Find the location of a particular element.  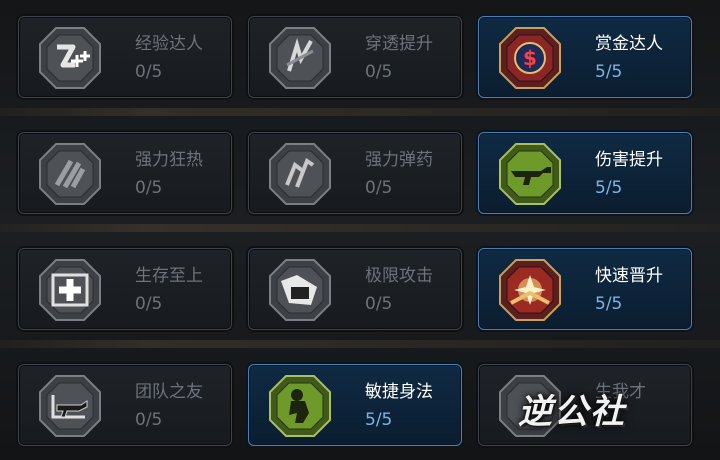

agile-soldier-icon is located at coordinates (300, 406).